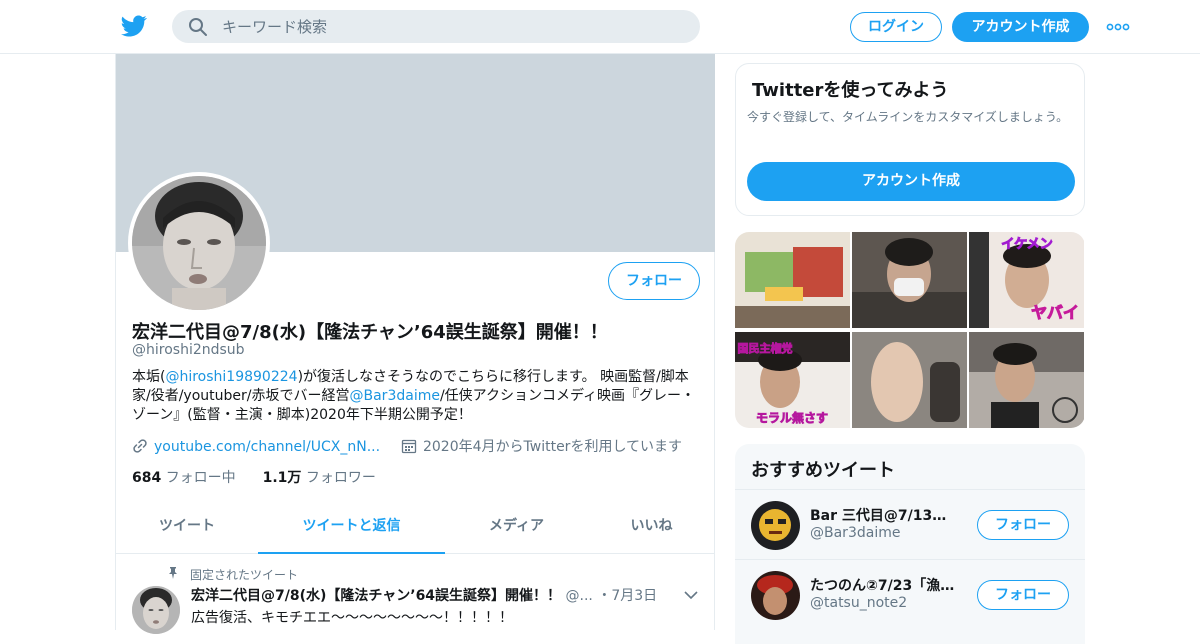 The height and width of the screenshot is (644, 1200). I want to click on following-stat: 684 フォロー中, so click(184, 478).